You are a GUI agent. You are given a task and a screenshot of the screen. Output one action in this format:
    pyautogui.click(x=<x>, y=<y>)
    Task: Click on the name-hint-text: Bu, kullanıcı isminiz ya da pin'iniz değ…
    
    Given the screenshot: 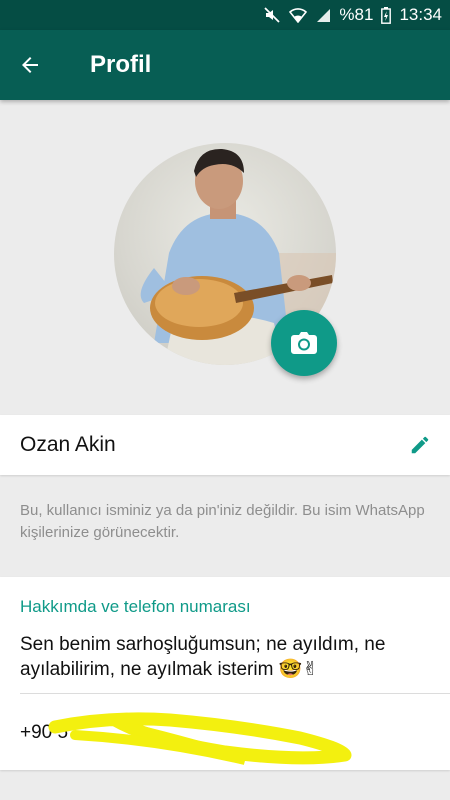 What is the action you would take?
    pyautogui.click(x=222, y=521)
    